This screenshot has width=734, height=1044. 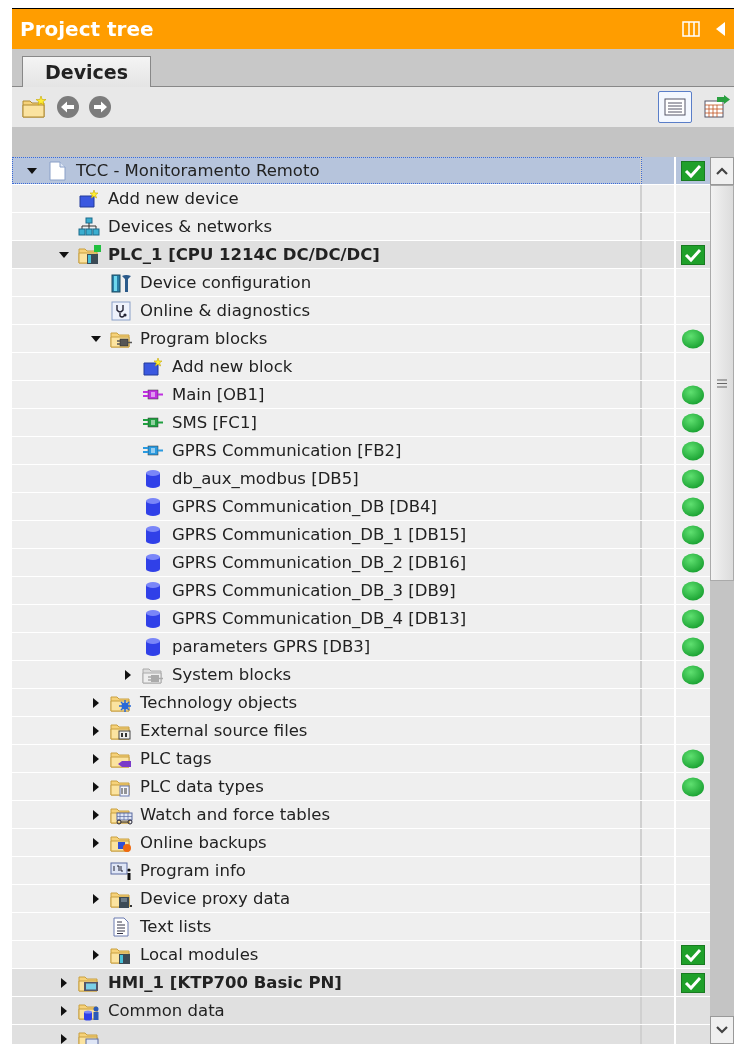 I want to click on item-label: Device configuration, so click(x=226, y=282).